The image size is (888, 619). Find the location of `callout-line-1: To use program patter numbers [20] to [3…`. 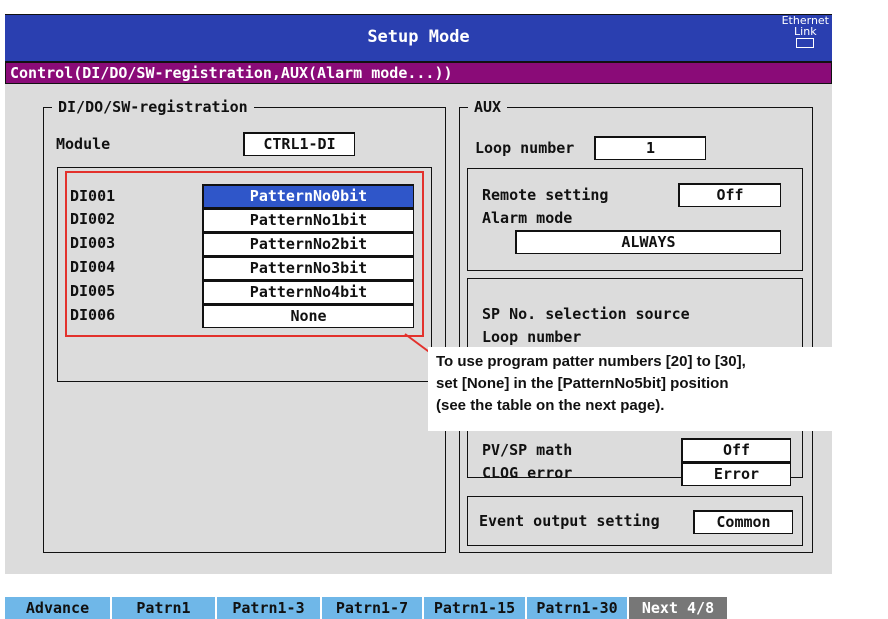

callout-line-1: To use program patter numbers [20] to [3… is located at coordinates (591, 361).